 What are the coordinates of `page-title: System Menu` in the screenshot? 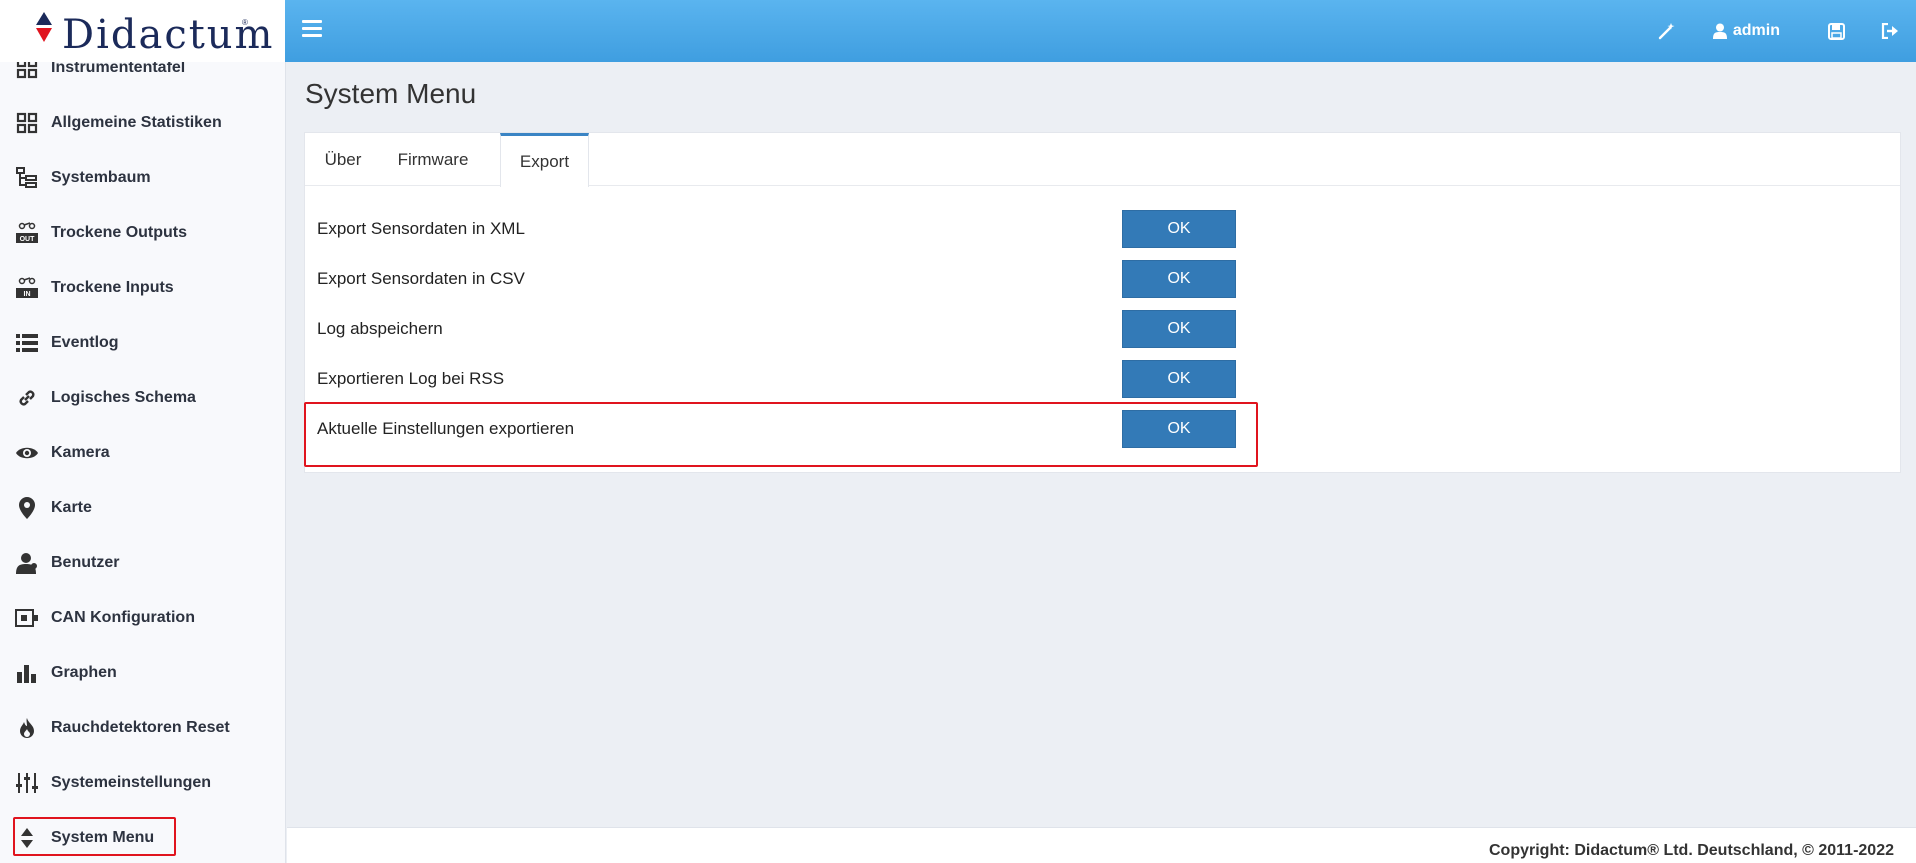 It's located at (391, 93).